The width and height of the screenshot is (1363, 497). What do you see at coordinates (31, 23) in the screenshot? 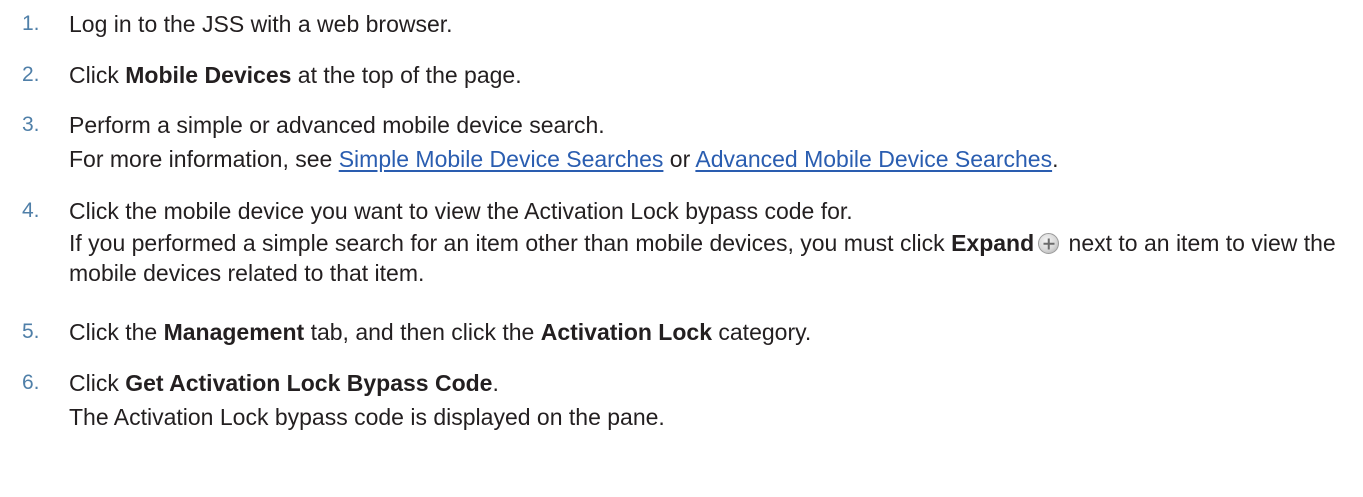
I see `step-number: 1.` at bounding box center [31, 23].